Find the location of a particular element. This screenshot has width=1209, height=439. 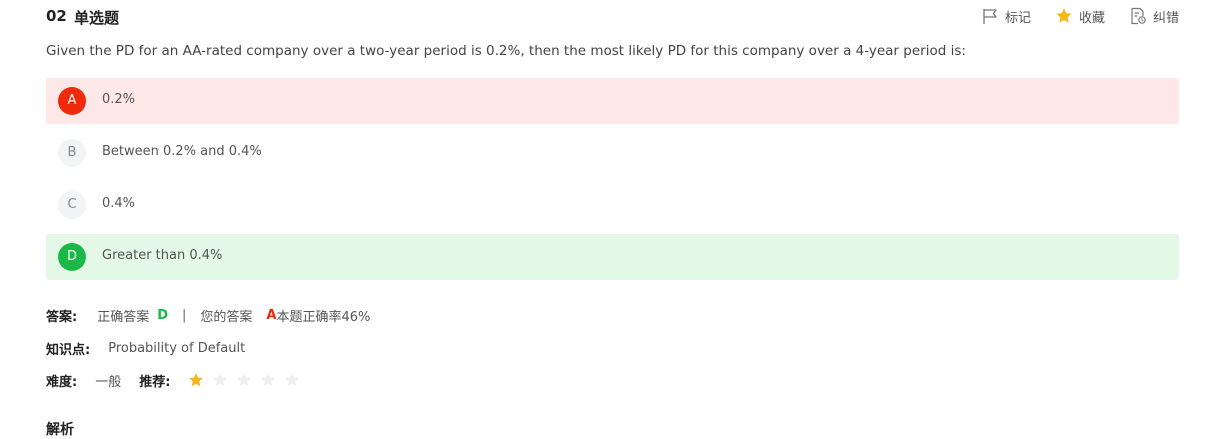

option-d: D Greater than 0.4% is located at coordinates (612, 257).